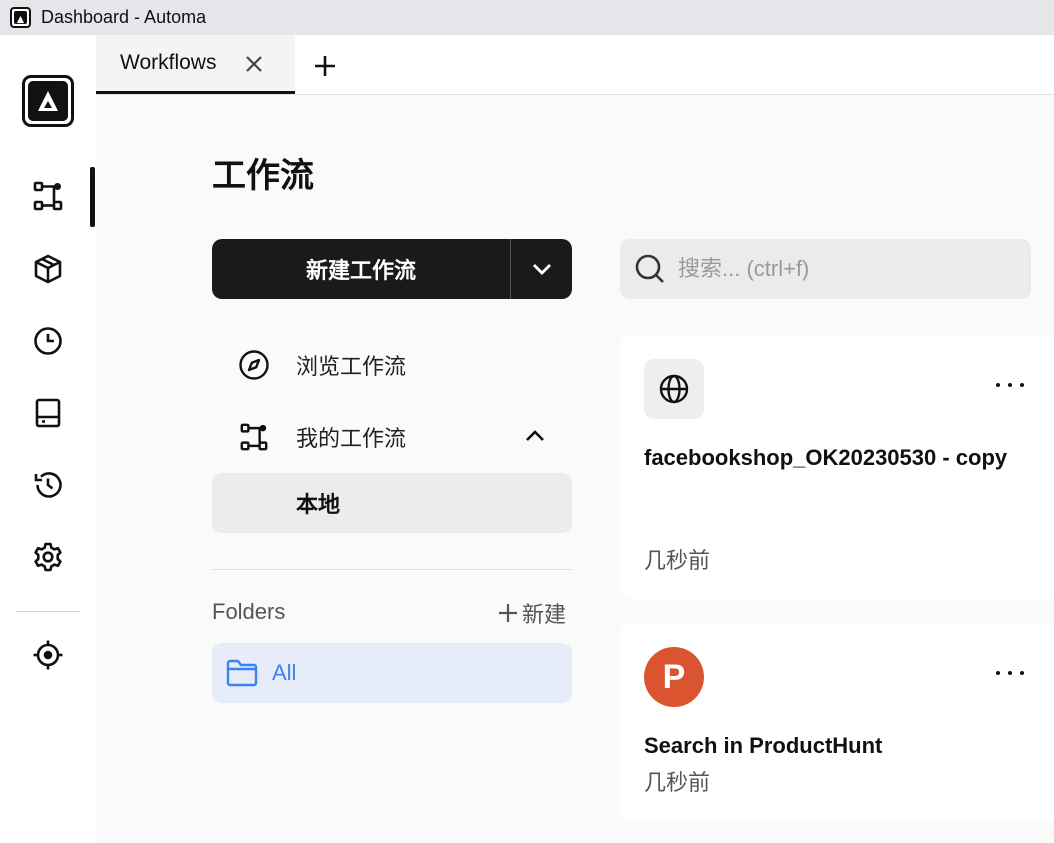 This screenshot has height=843, width=1054. Describe the element at coordinates (826, 457) in the screenshot. I see `workflow-name: facebookshop_OK20230530 - copy` at that location.